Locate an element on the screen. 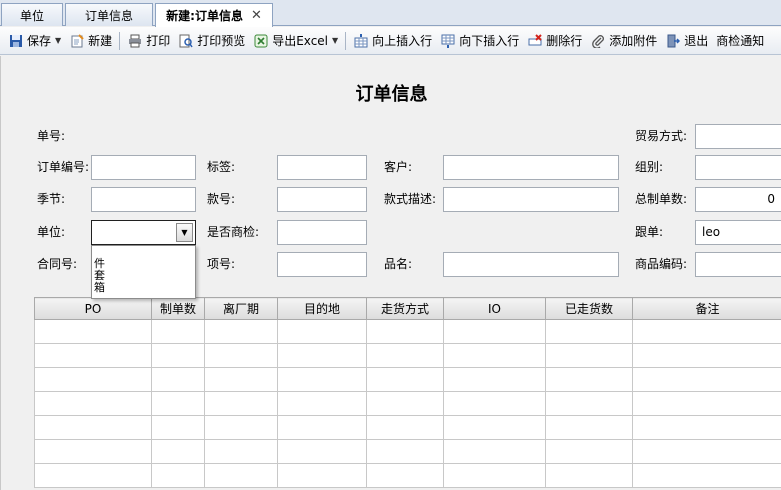  inspection-field is located at coordinates (322, 232).